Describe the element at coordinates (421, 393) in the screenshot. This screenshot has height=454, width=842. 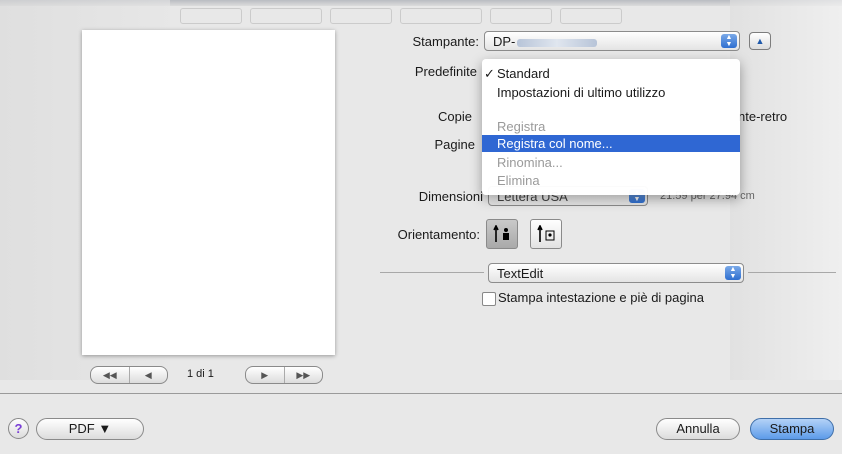
I see `bottom-separator` at that location.